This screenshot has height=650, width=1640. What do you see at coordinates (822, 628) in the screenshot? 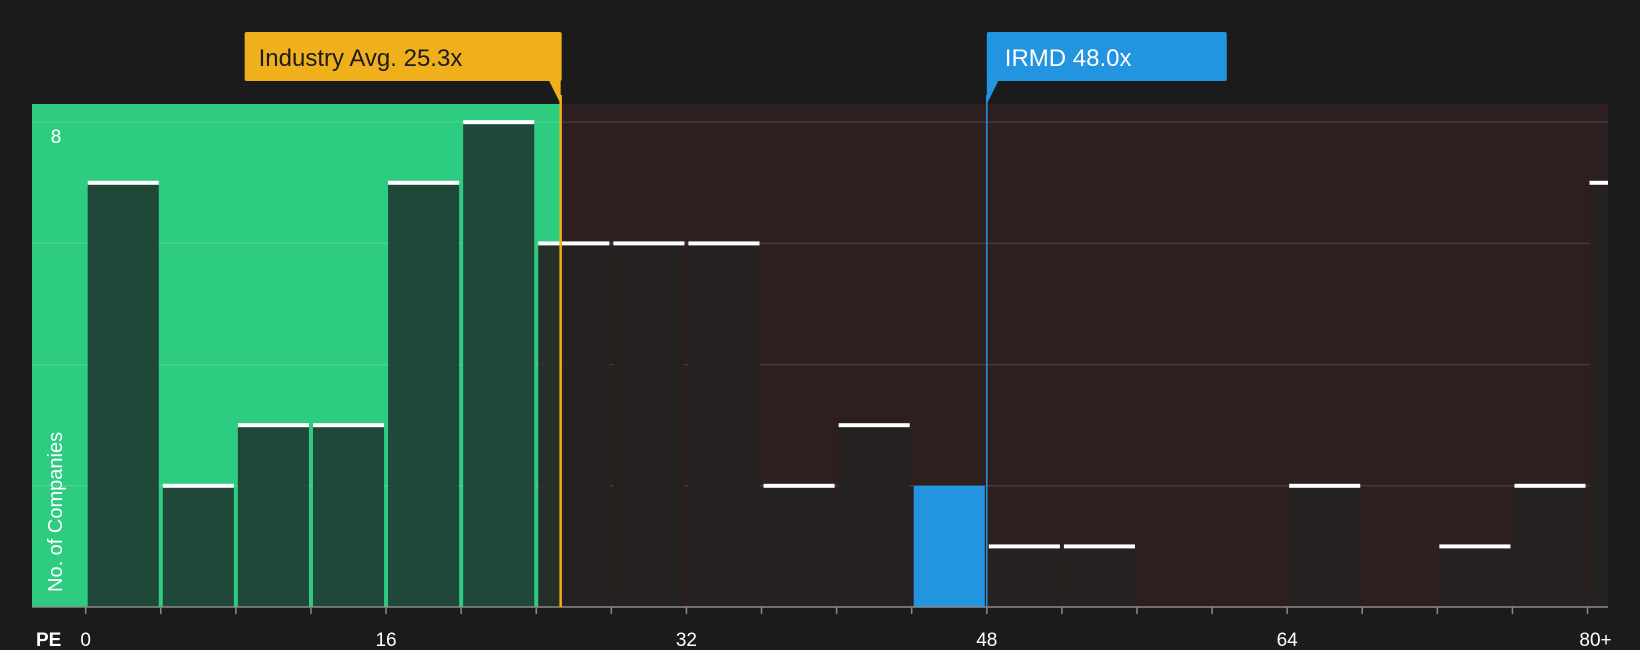
I see `x-axis: 0 16 32 48 64 80+` at bounding box center [822, 628].